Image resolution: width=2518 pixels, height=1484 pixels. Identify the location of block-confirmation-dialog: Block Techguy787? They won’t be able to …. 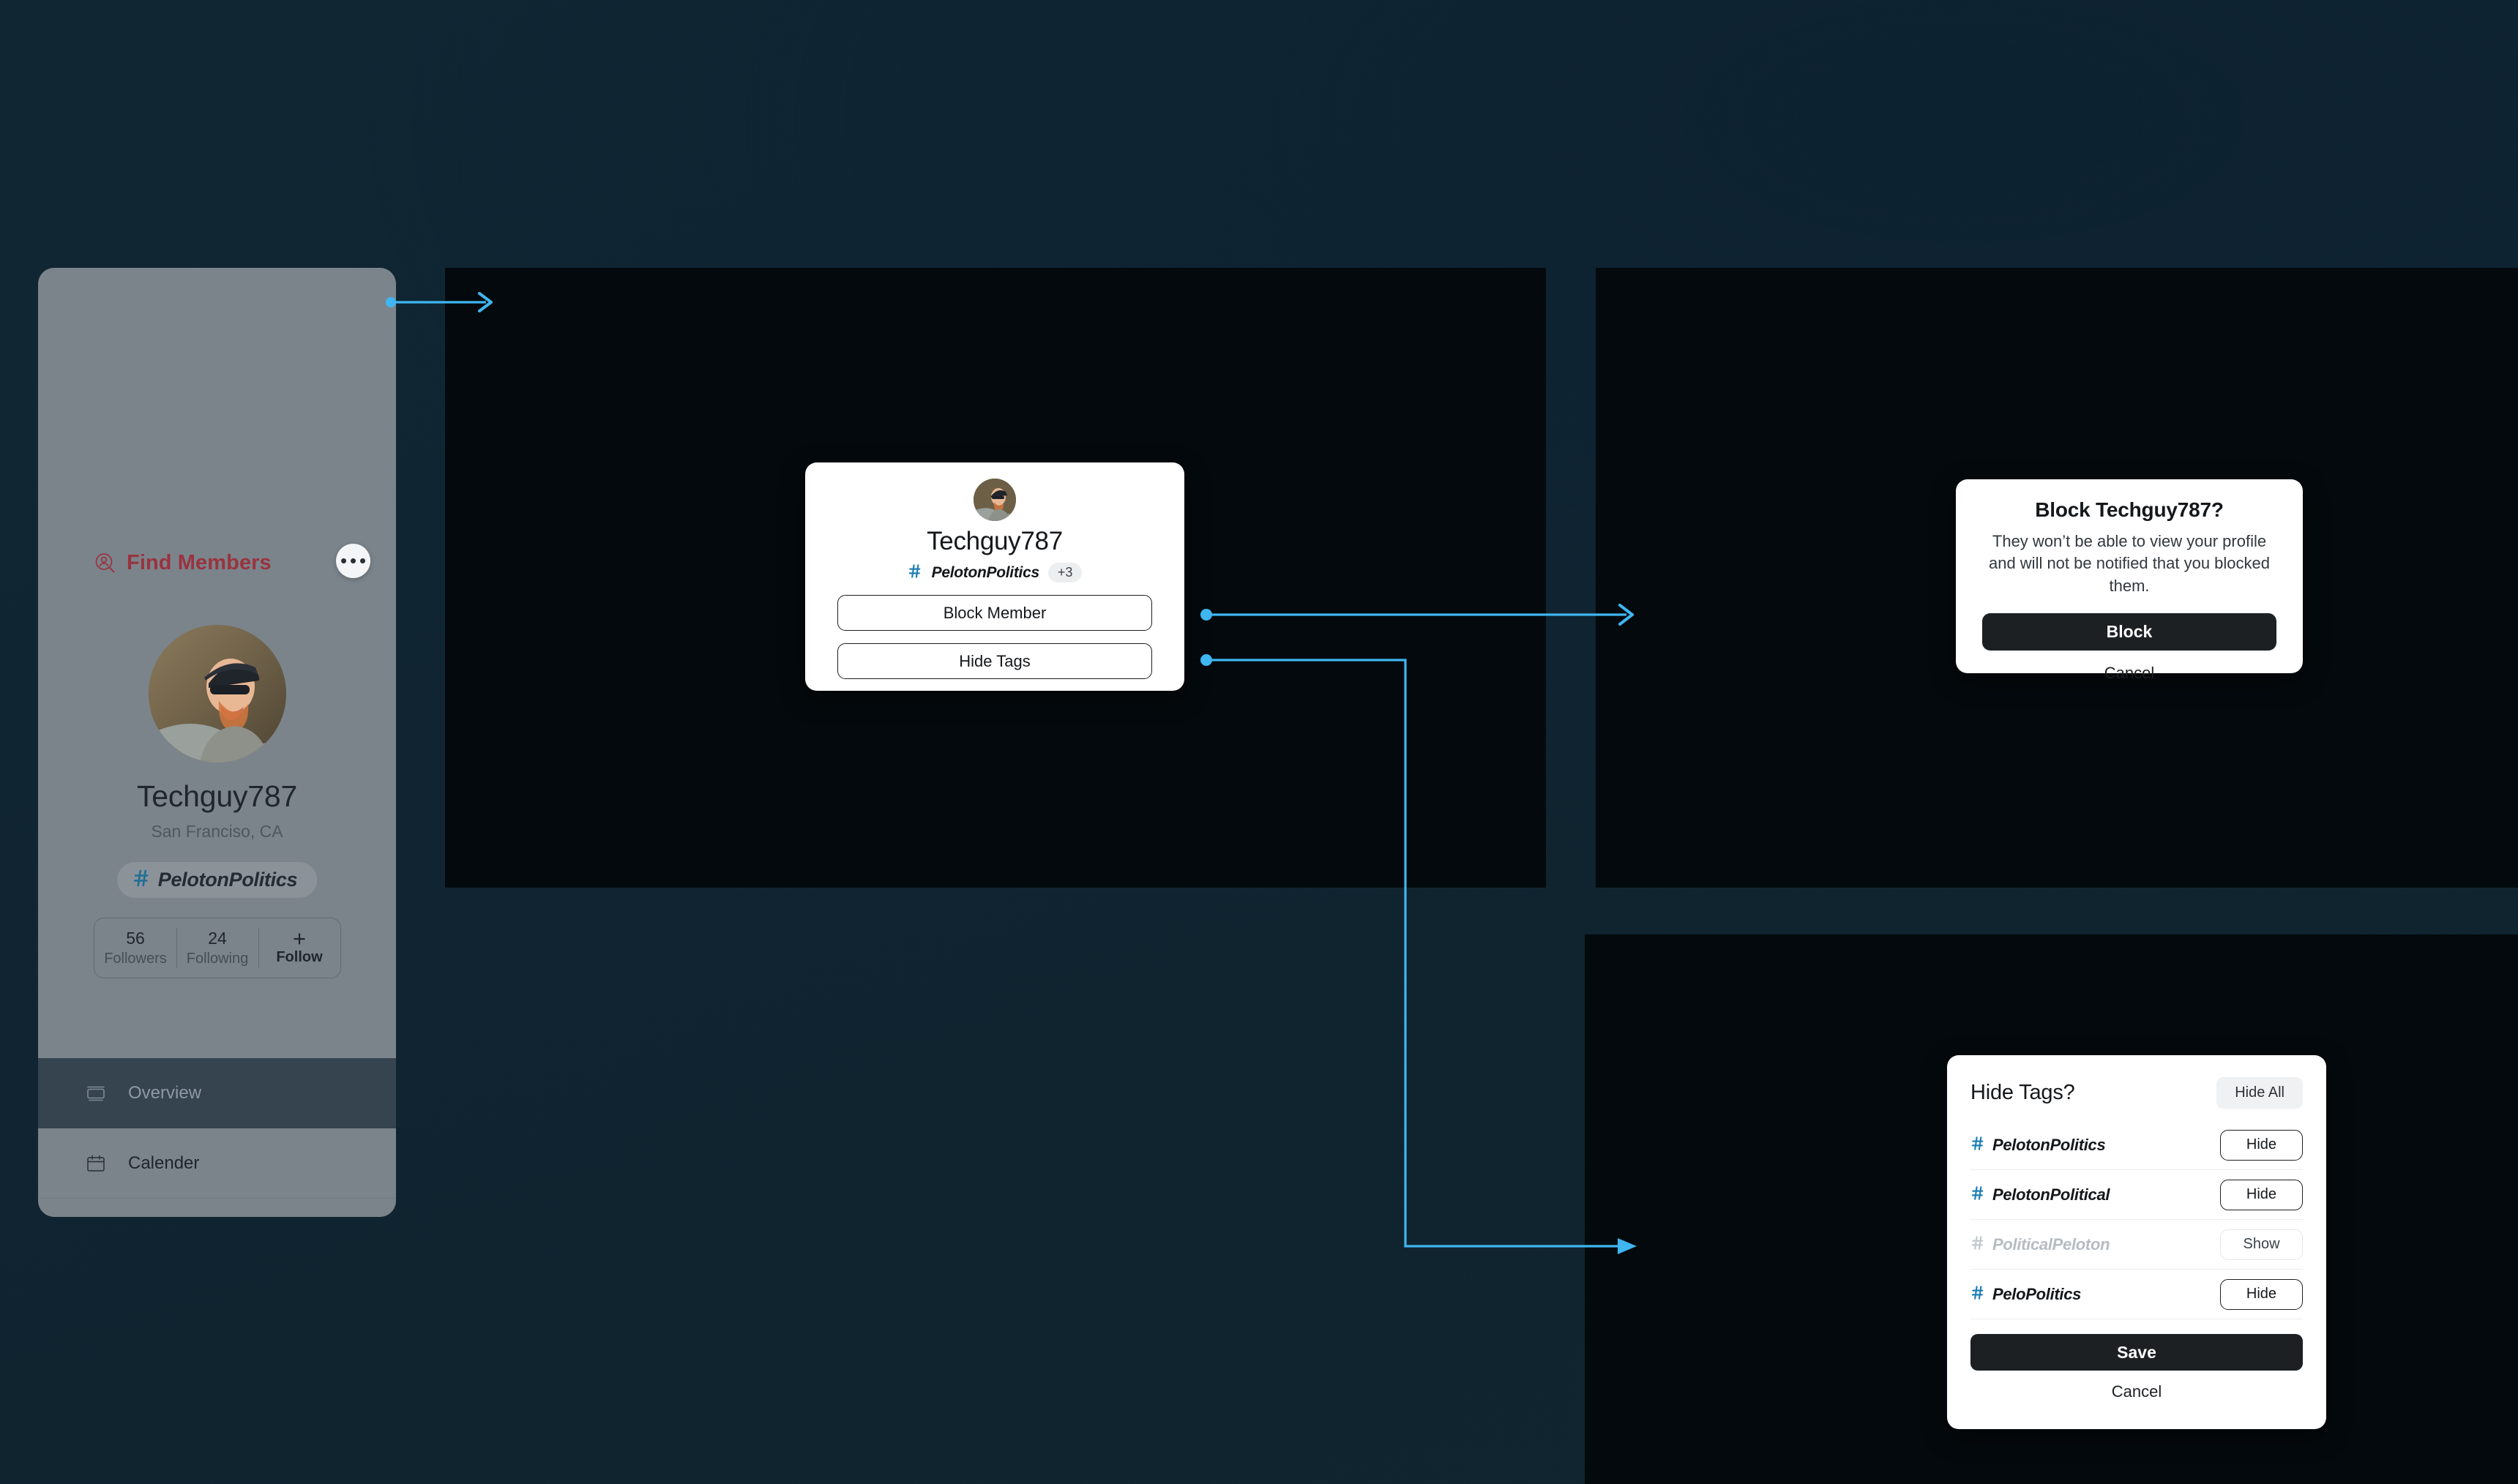
(2129, 580).